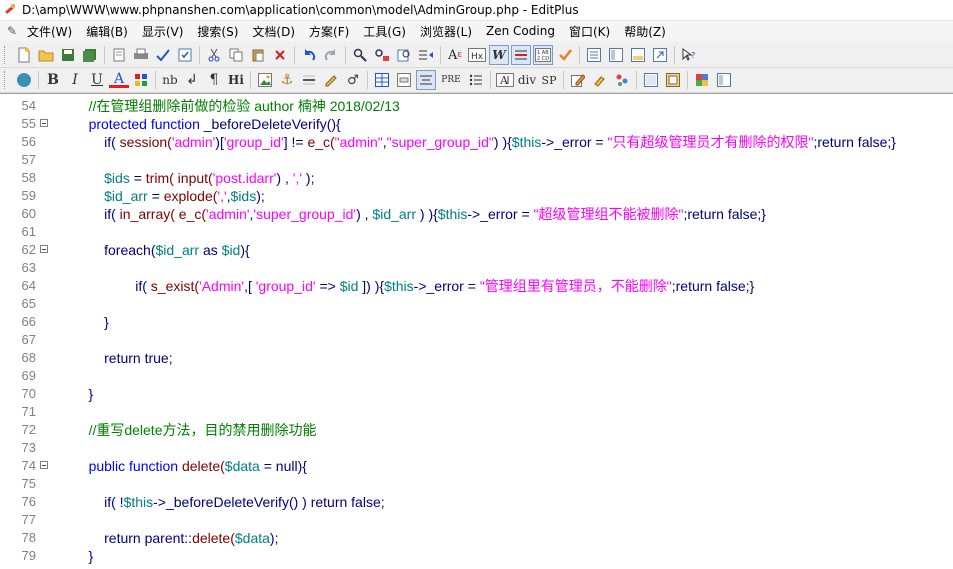 The height and width of the screenshot is (569, 953). What do you see at coordinates (217, 31) in the screenshot?
I see `menu-search: 搜索(S)` at bounding box center [217, 31].